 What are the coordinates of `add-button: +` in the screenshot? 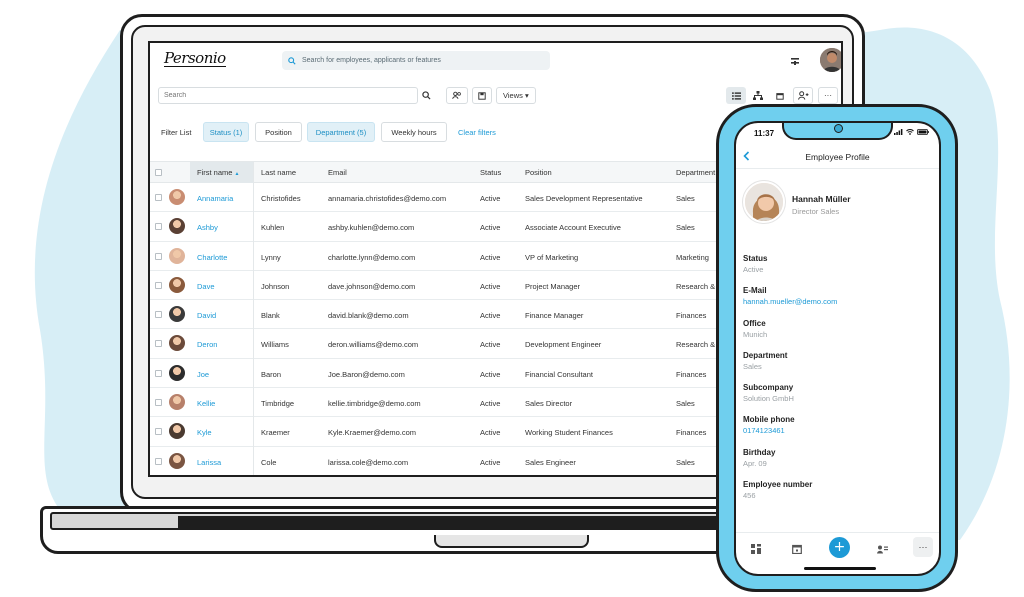 It's located at (839, 547).